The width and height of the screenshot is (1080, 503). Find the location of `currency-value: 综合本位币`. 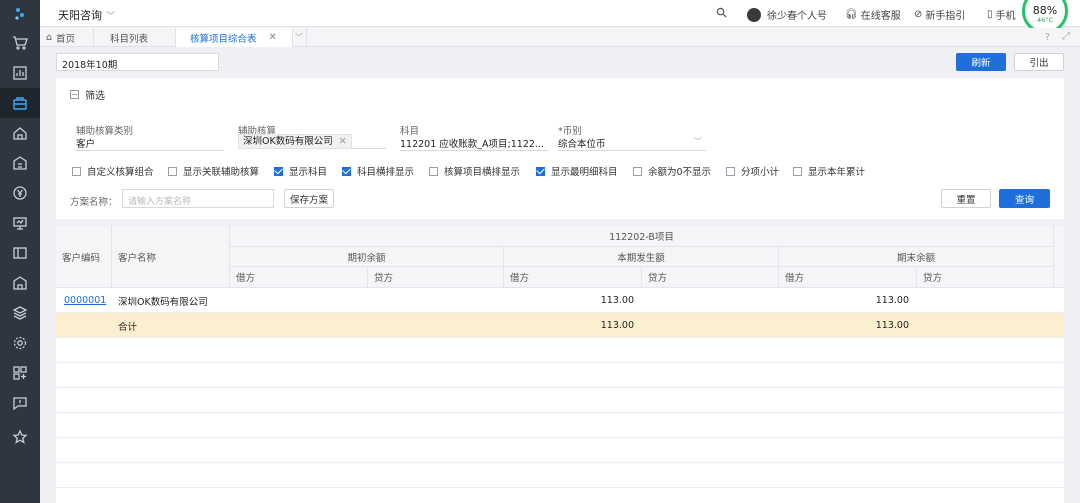

currency-value: 综合本位币 is located at coordinates (582, 144).